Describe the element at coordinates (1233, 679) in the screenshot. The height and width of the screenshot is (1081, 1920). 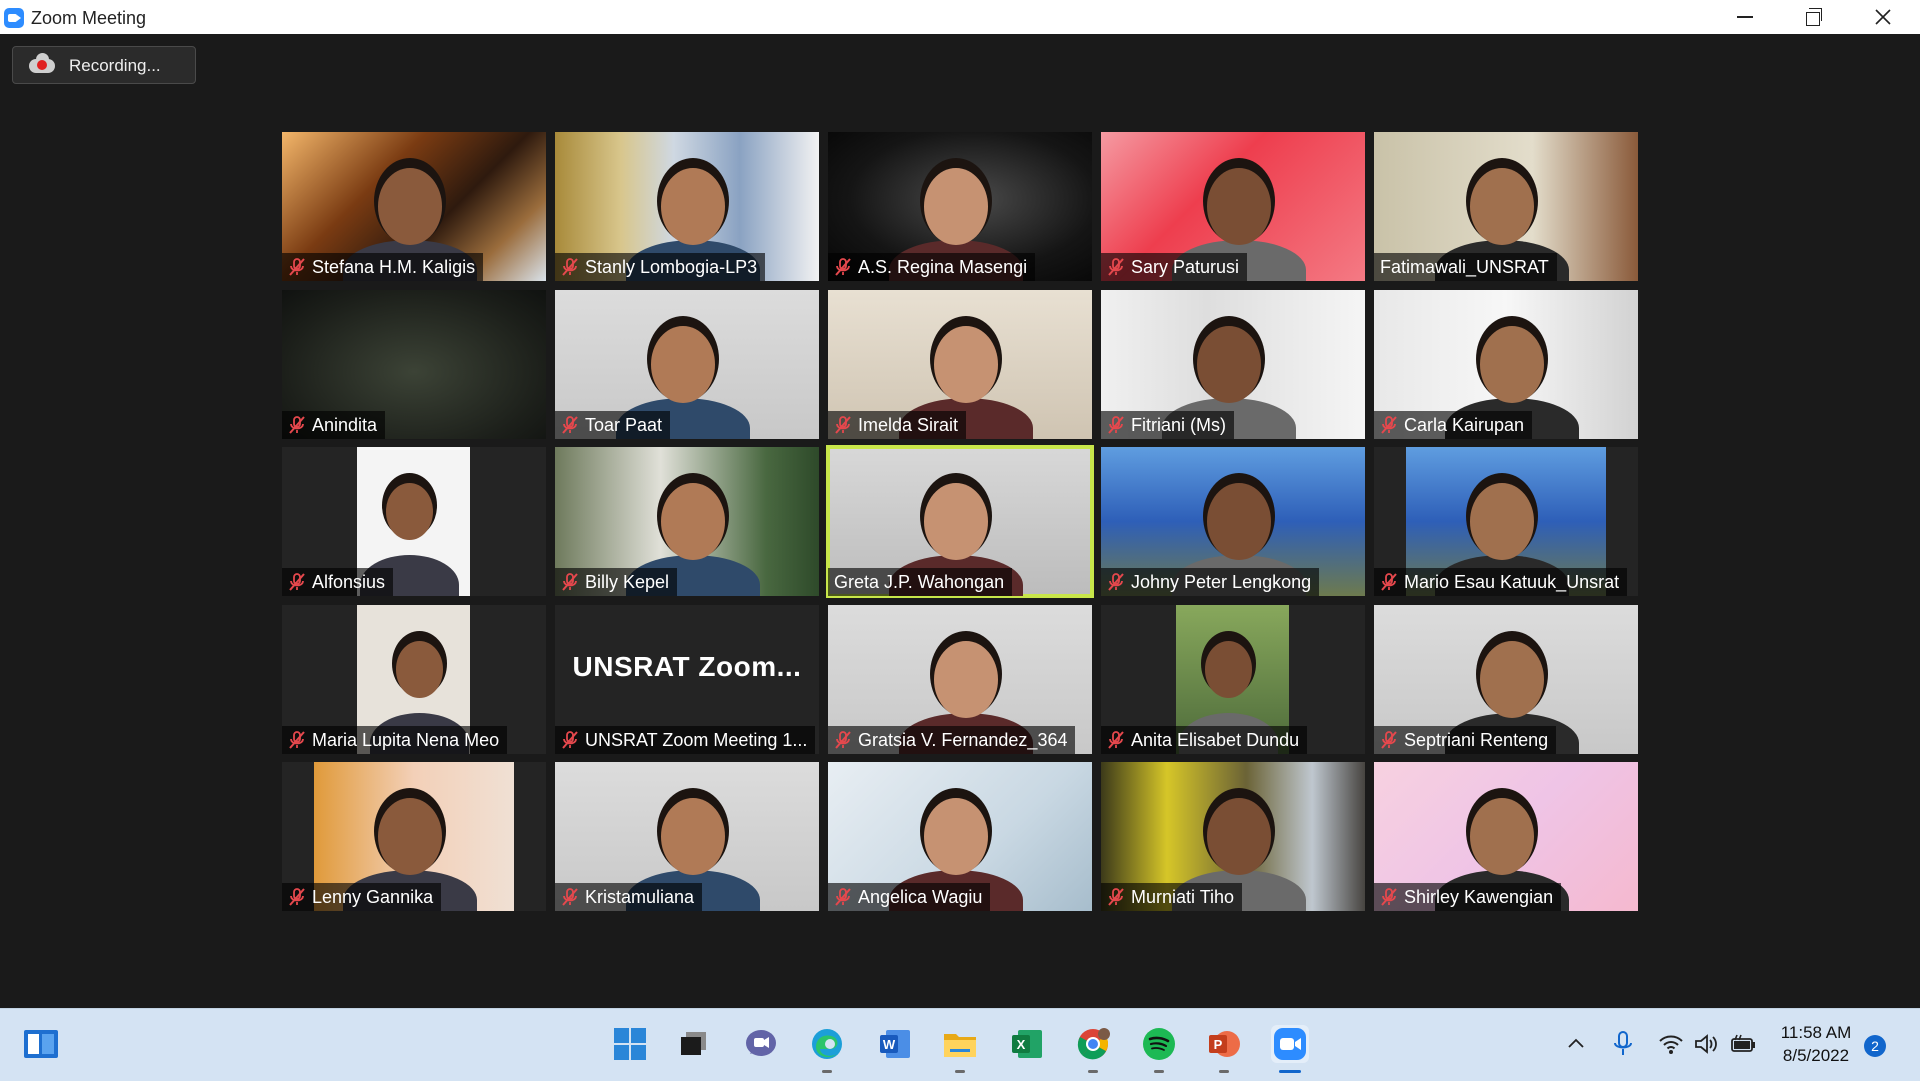
I see `participant-tile: Anita Elisabet Dundu` at that location.